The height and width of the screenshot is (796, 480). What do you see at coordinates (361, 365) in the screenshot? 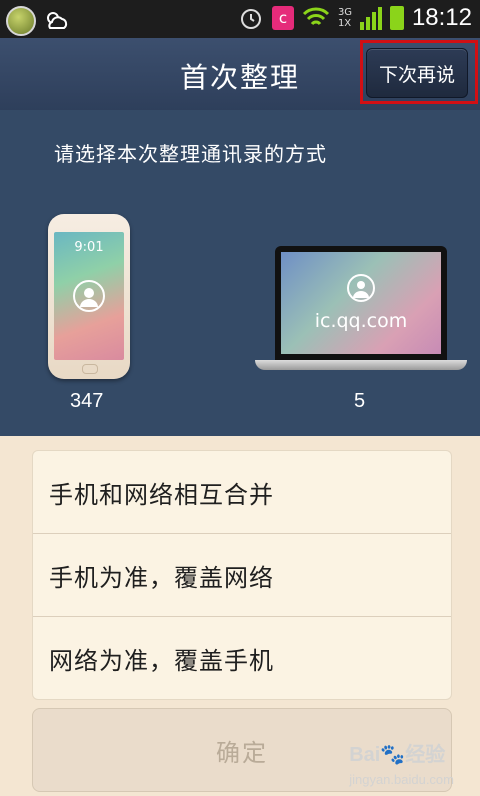
I see `laptop-base` at bounding box center [361, 365].